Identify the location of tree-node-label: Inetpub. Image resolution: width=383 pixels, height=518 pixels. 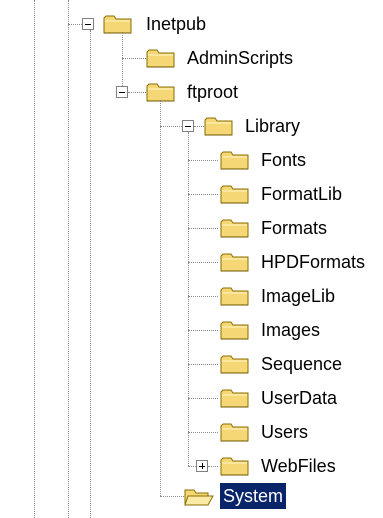
(176, 24).